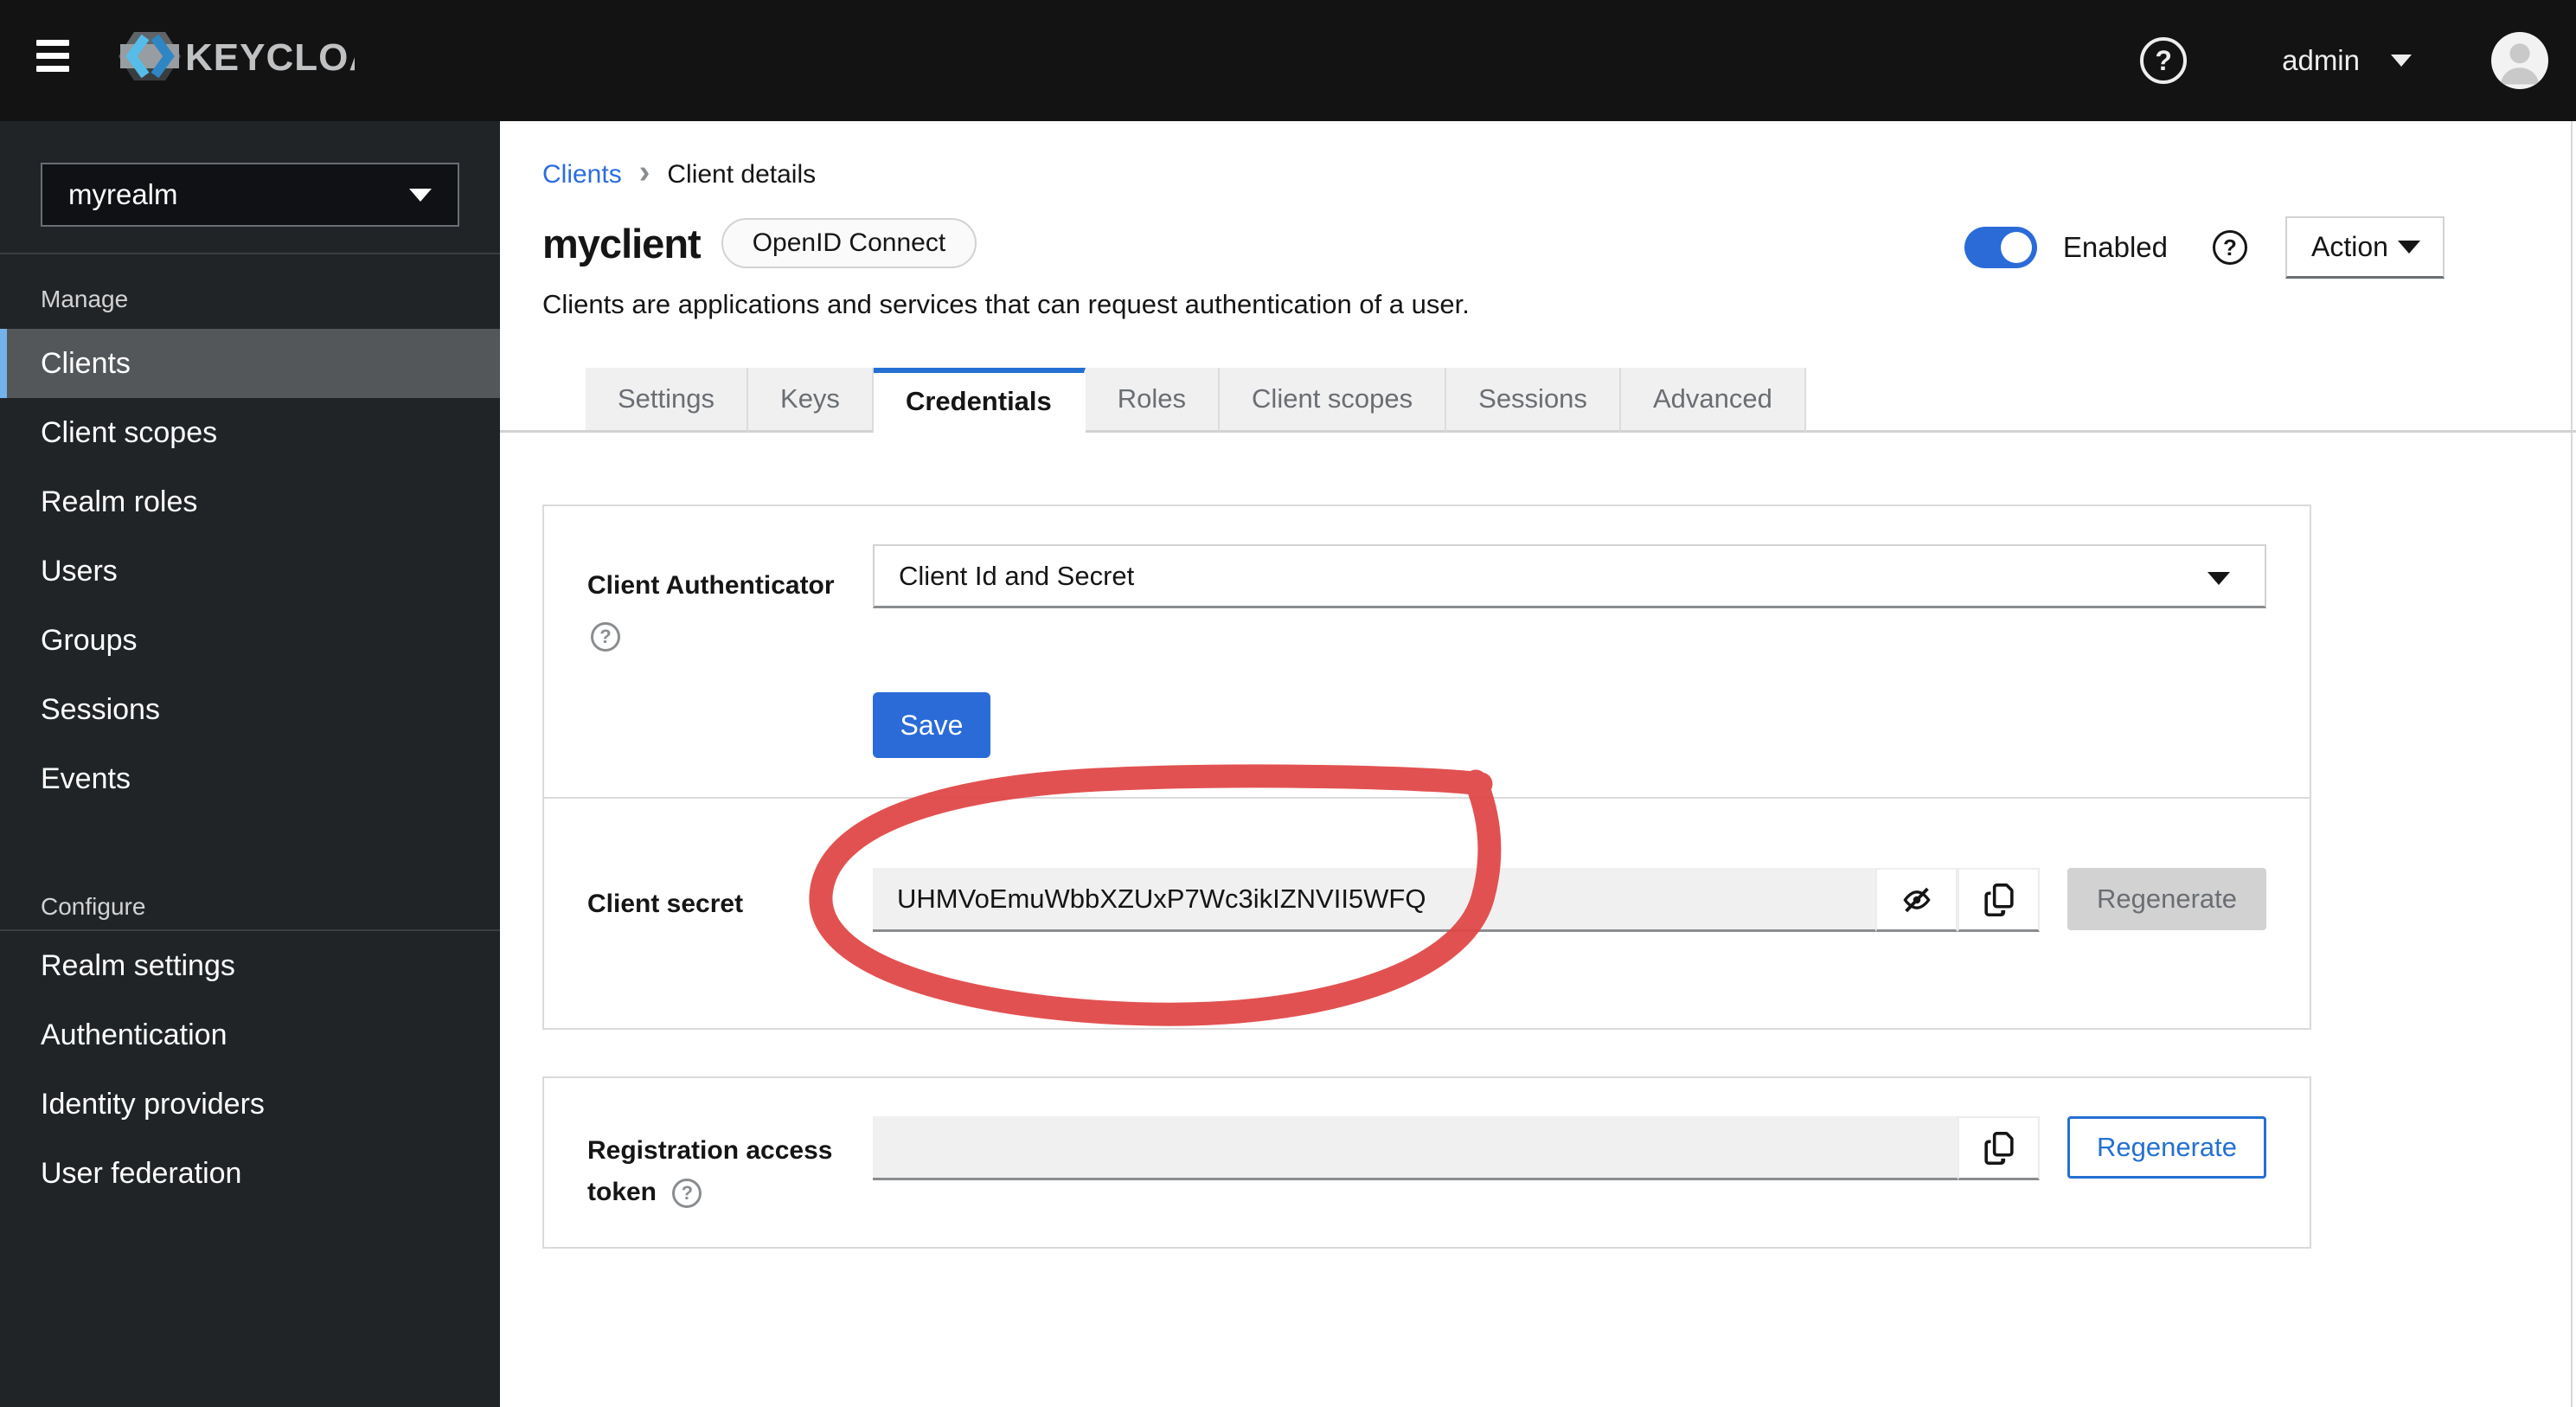 The height and width of the screenshot is (1407, 2576). Describe the element at coordinates (250, 1105) in the screenshot. I see `sidebar-item-identity-providers: Identity providers` at that location.